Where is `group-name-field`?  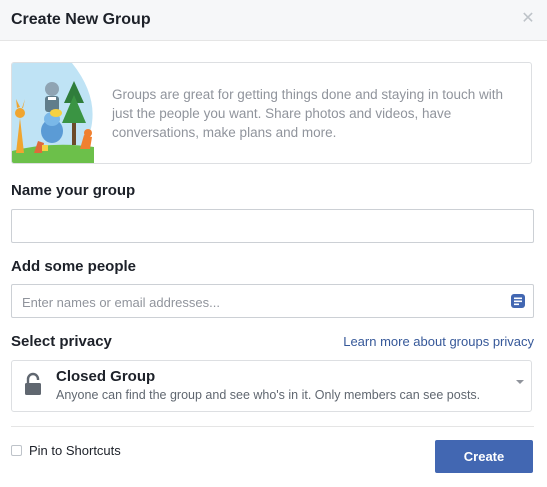 group-name-field is located at coordinates (272, 226).